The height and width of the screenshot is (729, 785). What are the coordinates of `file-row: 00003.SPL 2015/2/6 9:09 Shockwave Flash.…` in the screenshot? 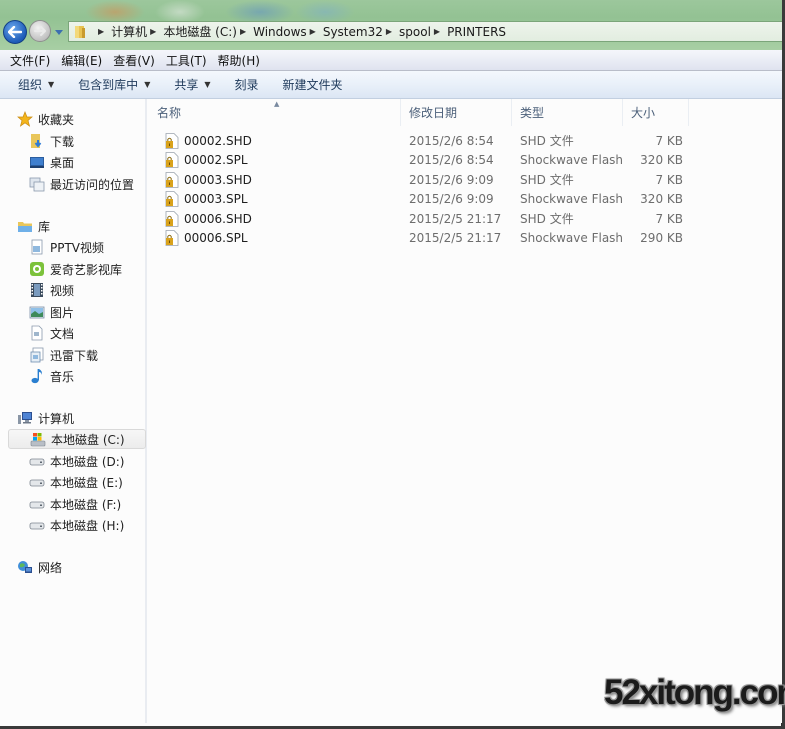 It's located at (465, 200).